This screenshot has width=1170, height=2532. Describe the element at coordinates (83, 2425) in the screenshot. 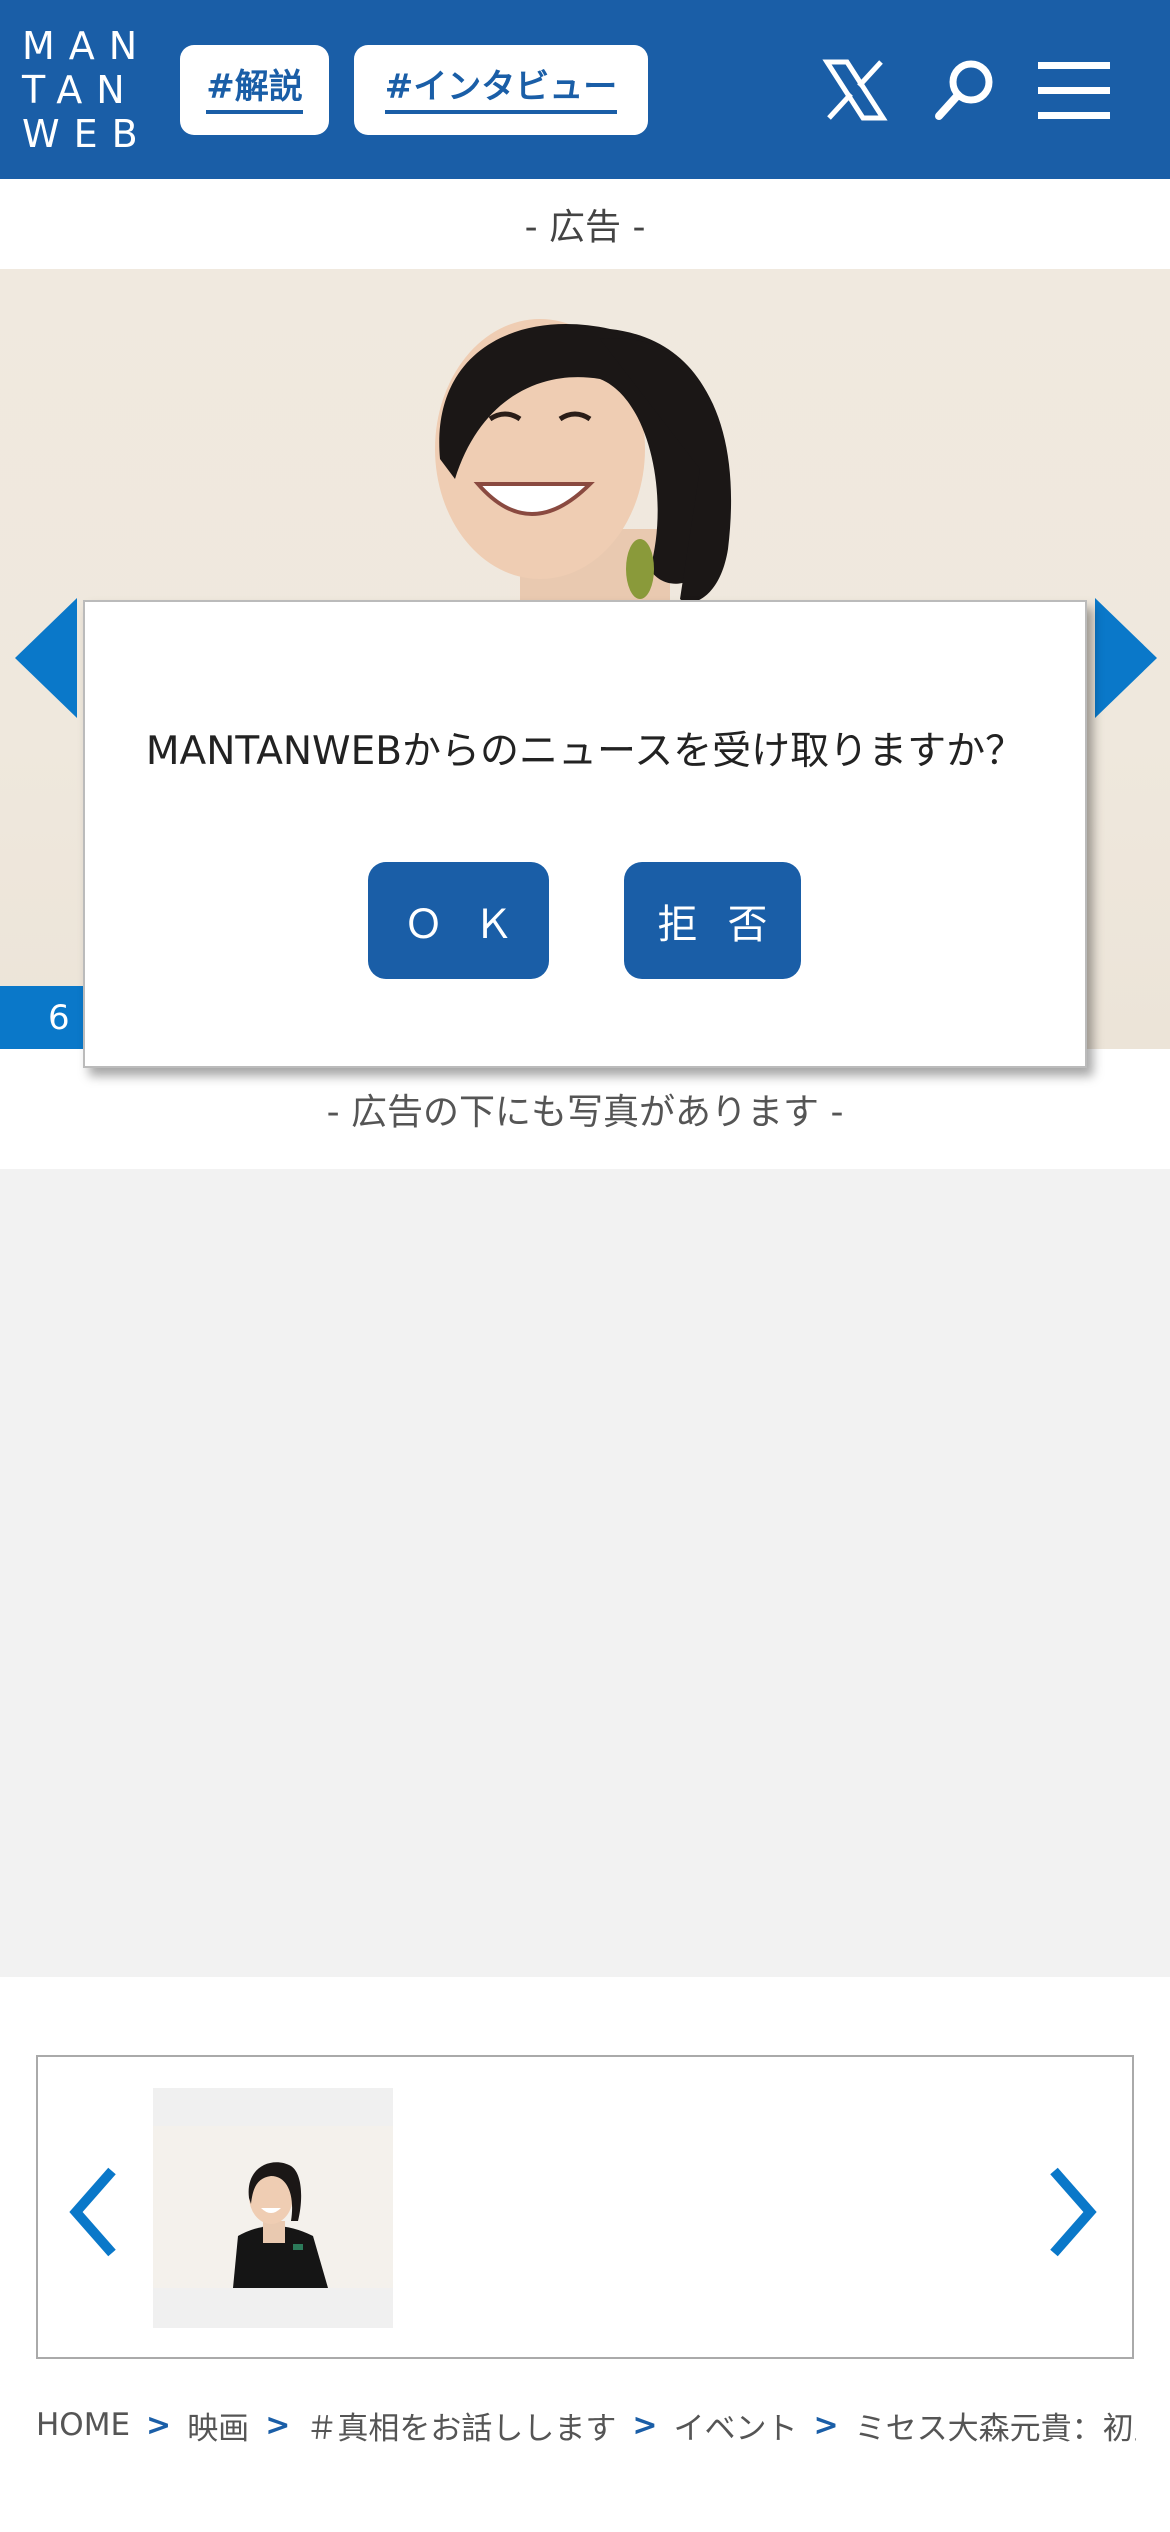

I see `breadcrumb-home: HOME` at that location.